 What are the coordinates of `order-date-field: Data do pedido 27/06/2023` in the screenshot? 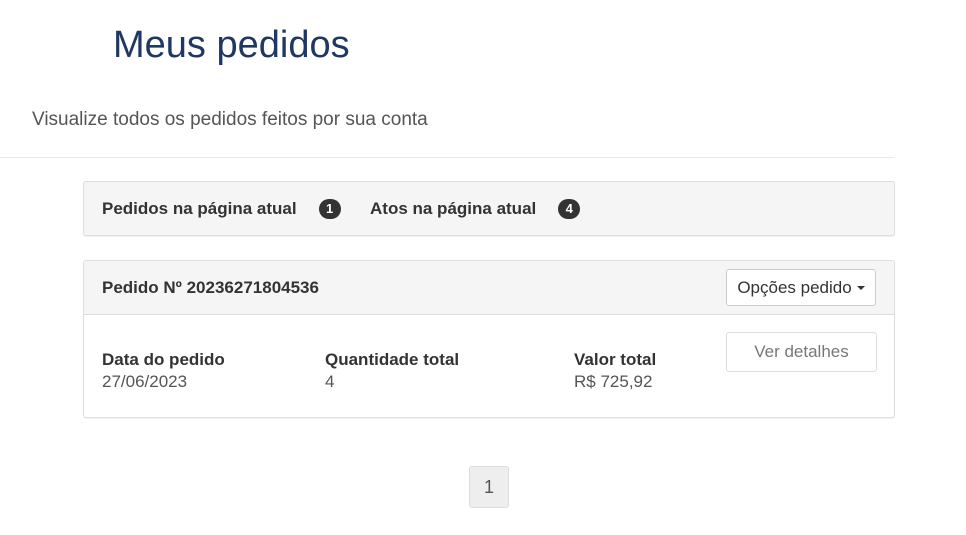 It's located at (163, 371).